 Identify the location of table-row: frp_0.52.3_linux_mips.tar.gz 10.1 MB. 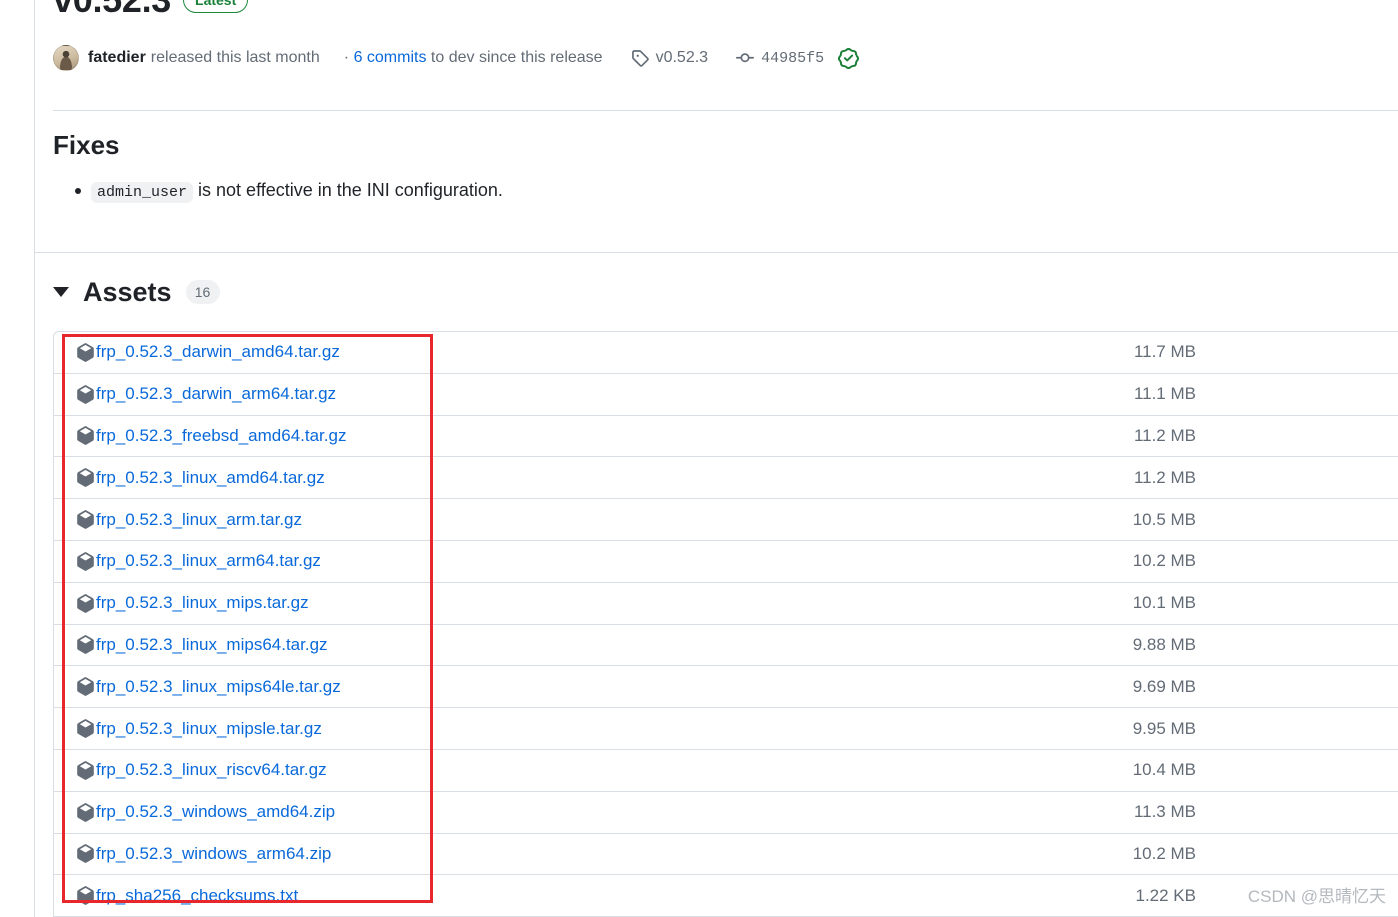
(726, 604).